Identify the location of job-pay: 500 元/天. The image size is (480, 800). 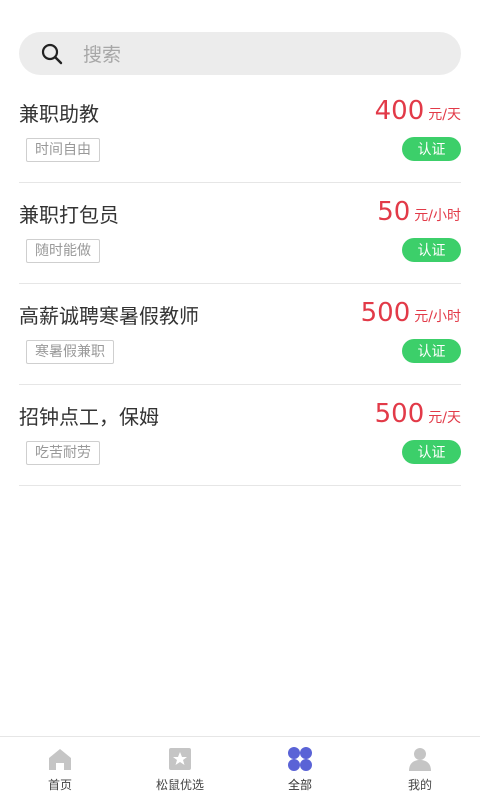
(418, 414).